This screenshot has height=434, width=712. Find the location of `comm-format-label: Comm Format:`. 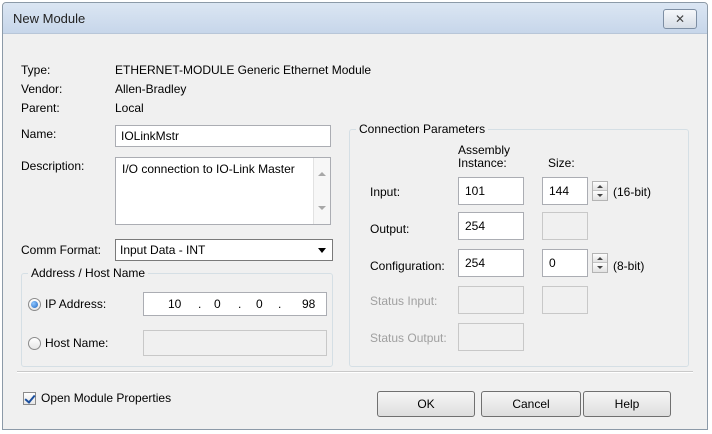

comm-format-label: Comm Format: is located at coordinates (61, 250).